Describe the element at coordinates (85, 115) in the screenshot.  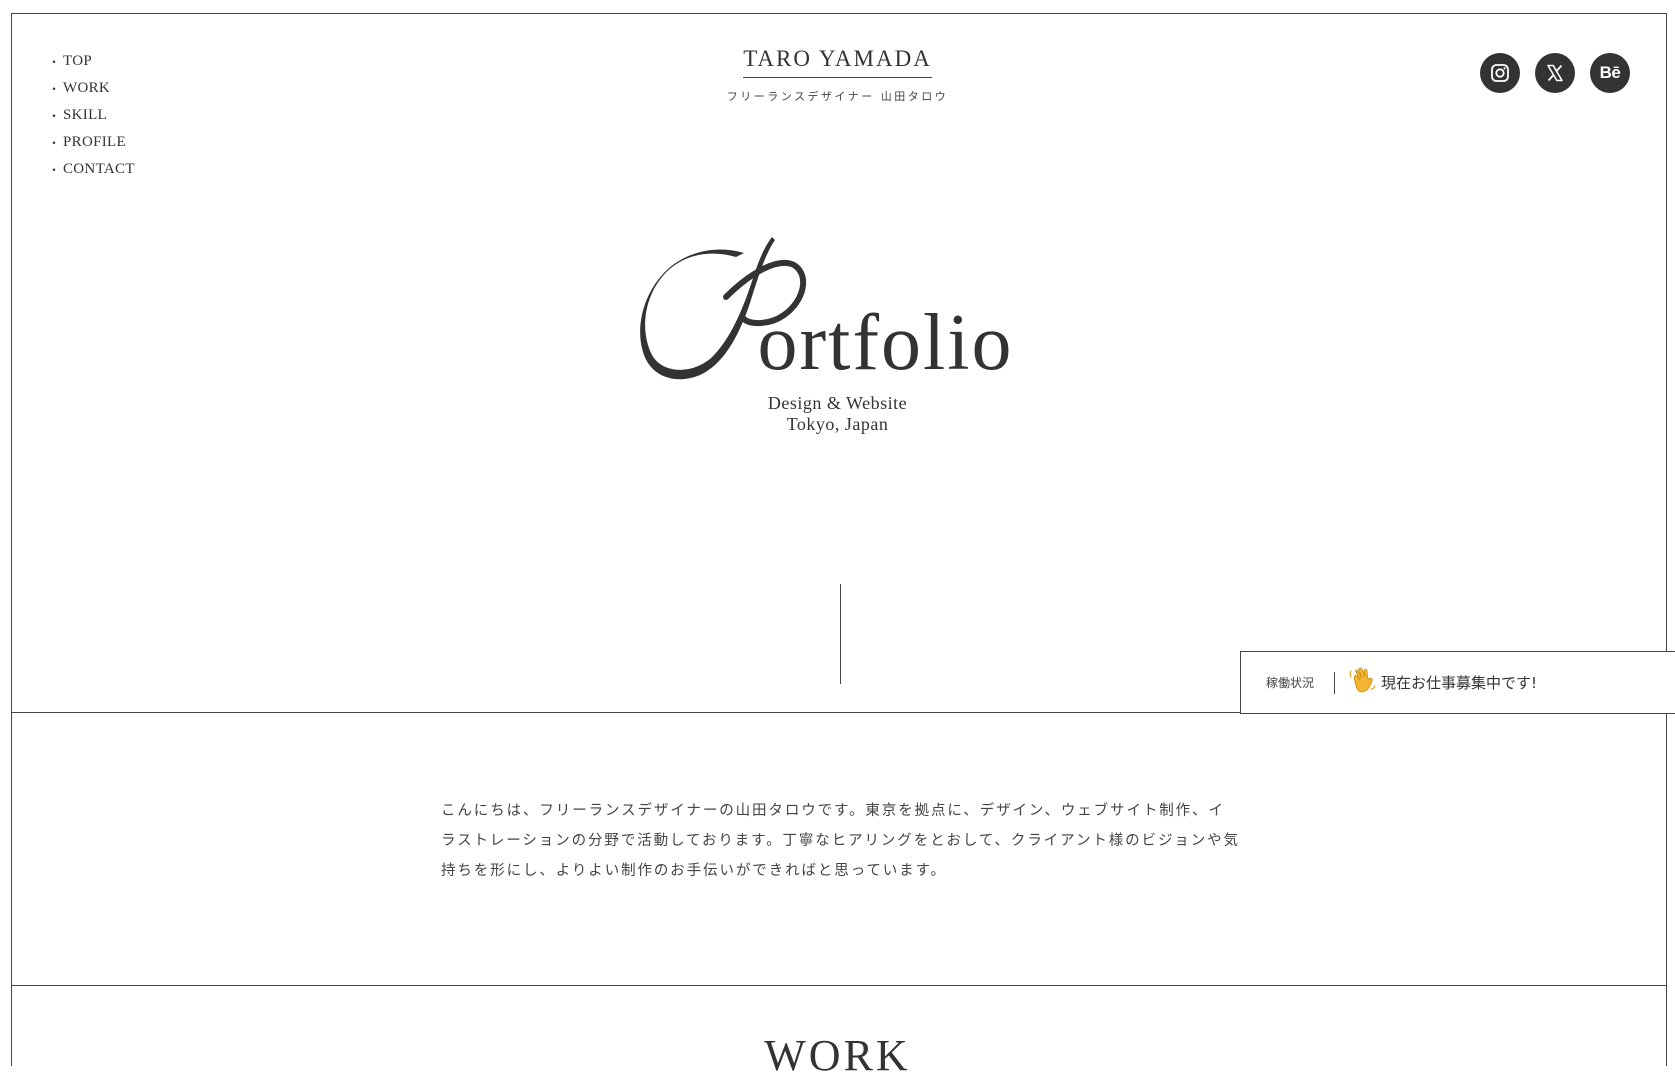
I see `nav-link-skill: SKILL` at that location.